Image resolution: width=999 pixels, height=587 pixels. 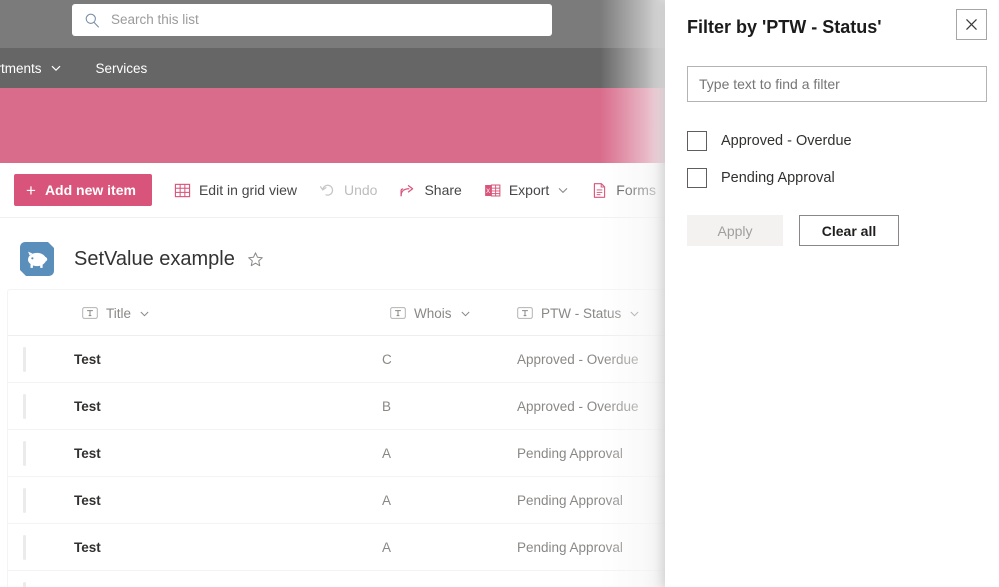 I want to click on filter-search-input: Type text to find a filter, so click(x=837, y=84).